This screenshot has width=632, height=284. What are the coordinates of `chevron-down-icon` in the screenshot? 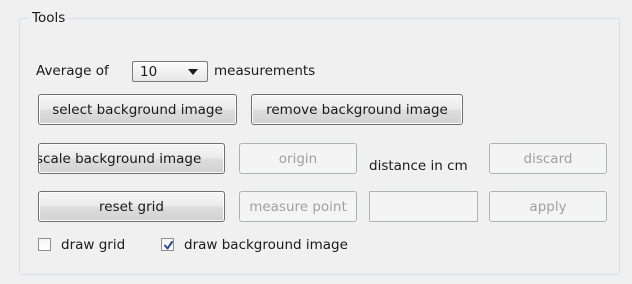 It's located at (193, 72).